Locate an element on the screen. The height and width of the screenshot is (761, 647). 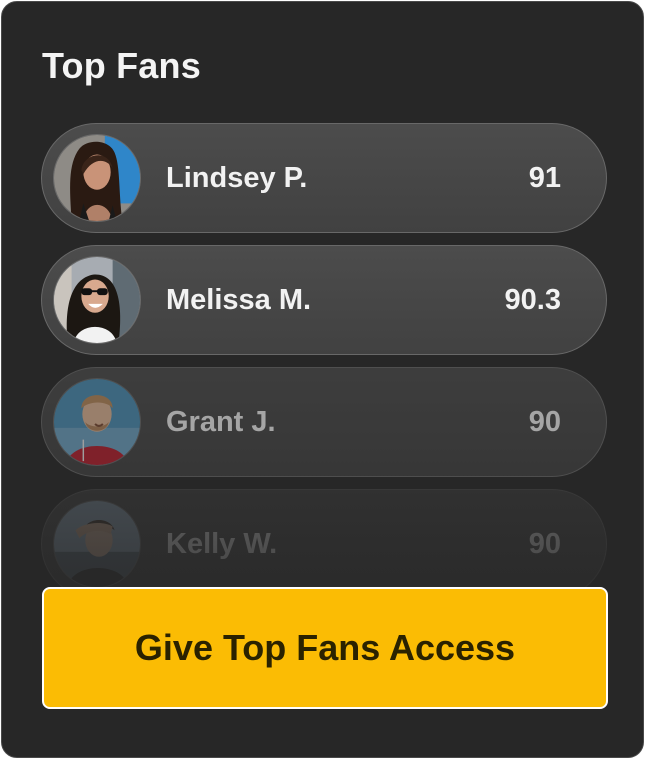
fan-score: 90.3 is located at coordinates (532, 300).